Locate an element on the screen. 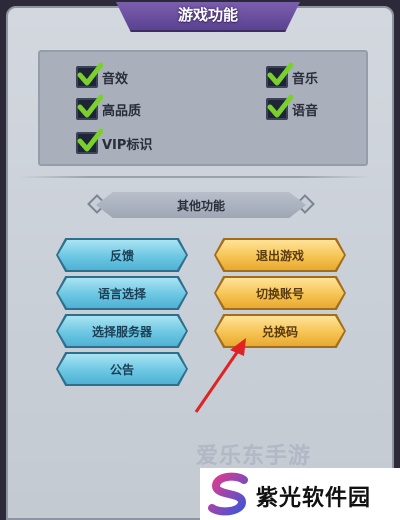 This screenshot has height=520, width=400. button-label: 兑换码 is located at coordinates (279, 331).